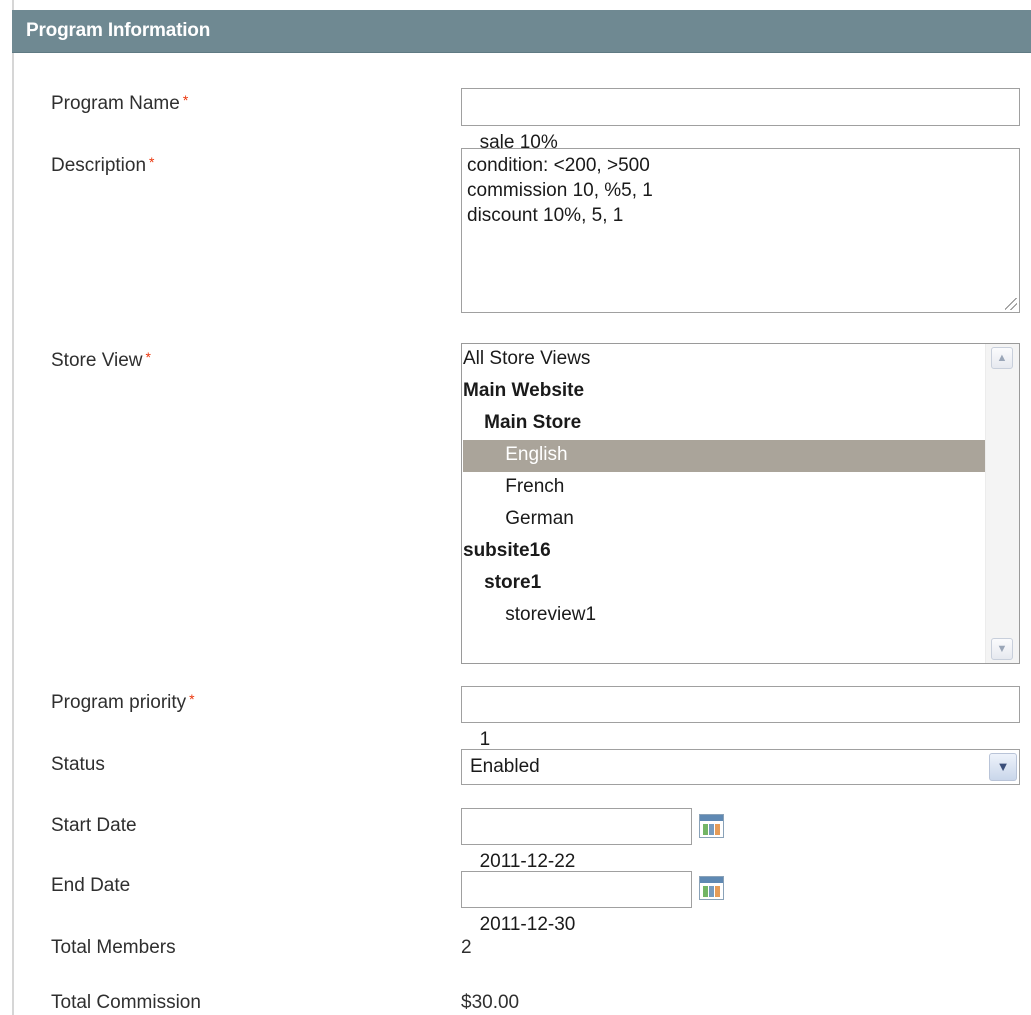 Image resolution: width=1031 pixels, height=1015 pixels. What do you see at coordinates (725, 424) in the screenshot?
I see `store-view-option: Main Store` at bounding box center [725, 424].